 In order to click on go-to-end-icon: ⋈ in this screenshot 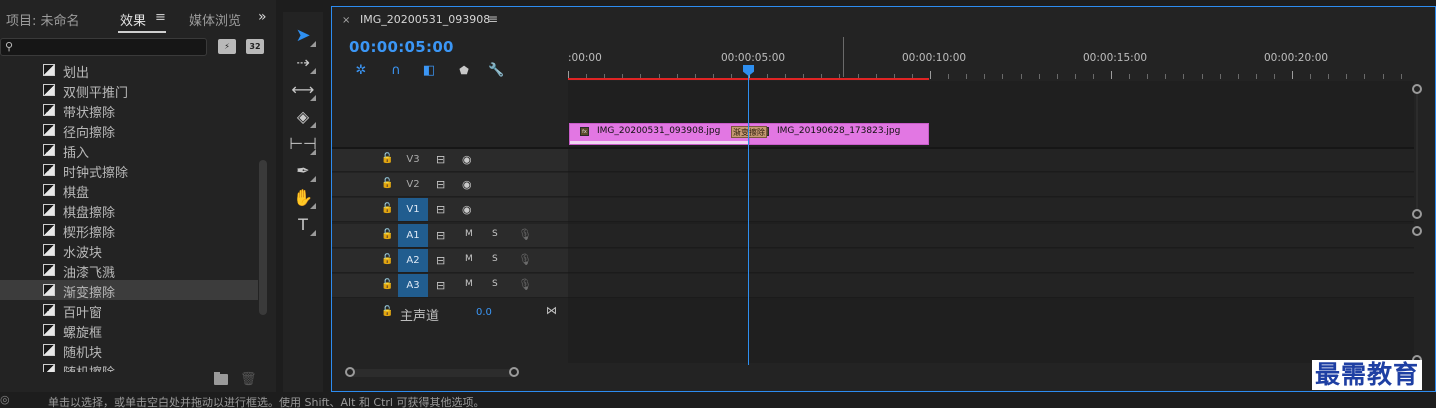, I will do `click(551, 310)`.